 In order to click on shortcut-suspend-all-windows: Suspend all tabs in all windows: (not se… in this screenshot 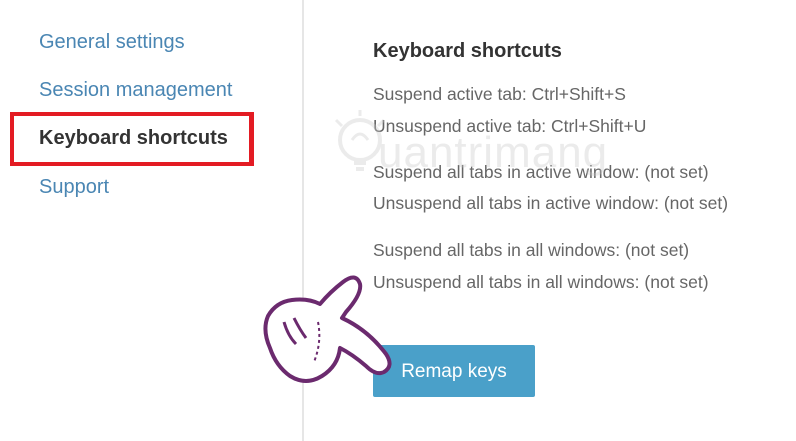, I will do `click(531, 250)`.